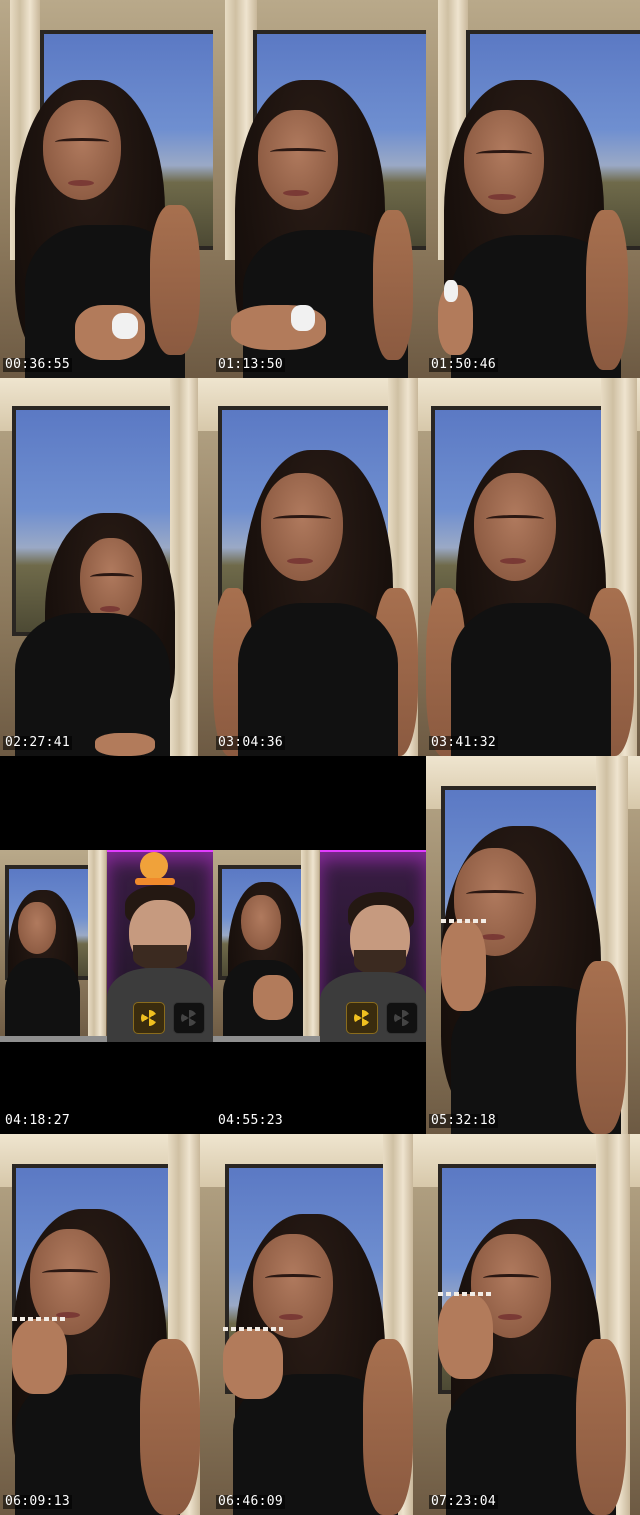 Image resolution: width=640 pixels, height=1515 pixels. I want to click on frame-thumbnail: 04:55:23, so click(319, 945).